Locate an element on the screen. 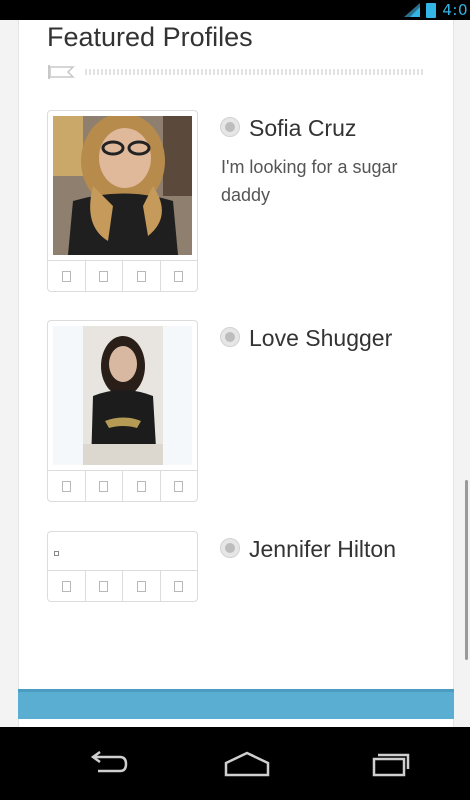  scrollbar is located at coordinates (466, 570).